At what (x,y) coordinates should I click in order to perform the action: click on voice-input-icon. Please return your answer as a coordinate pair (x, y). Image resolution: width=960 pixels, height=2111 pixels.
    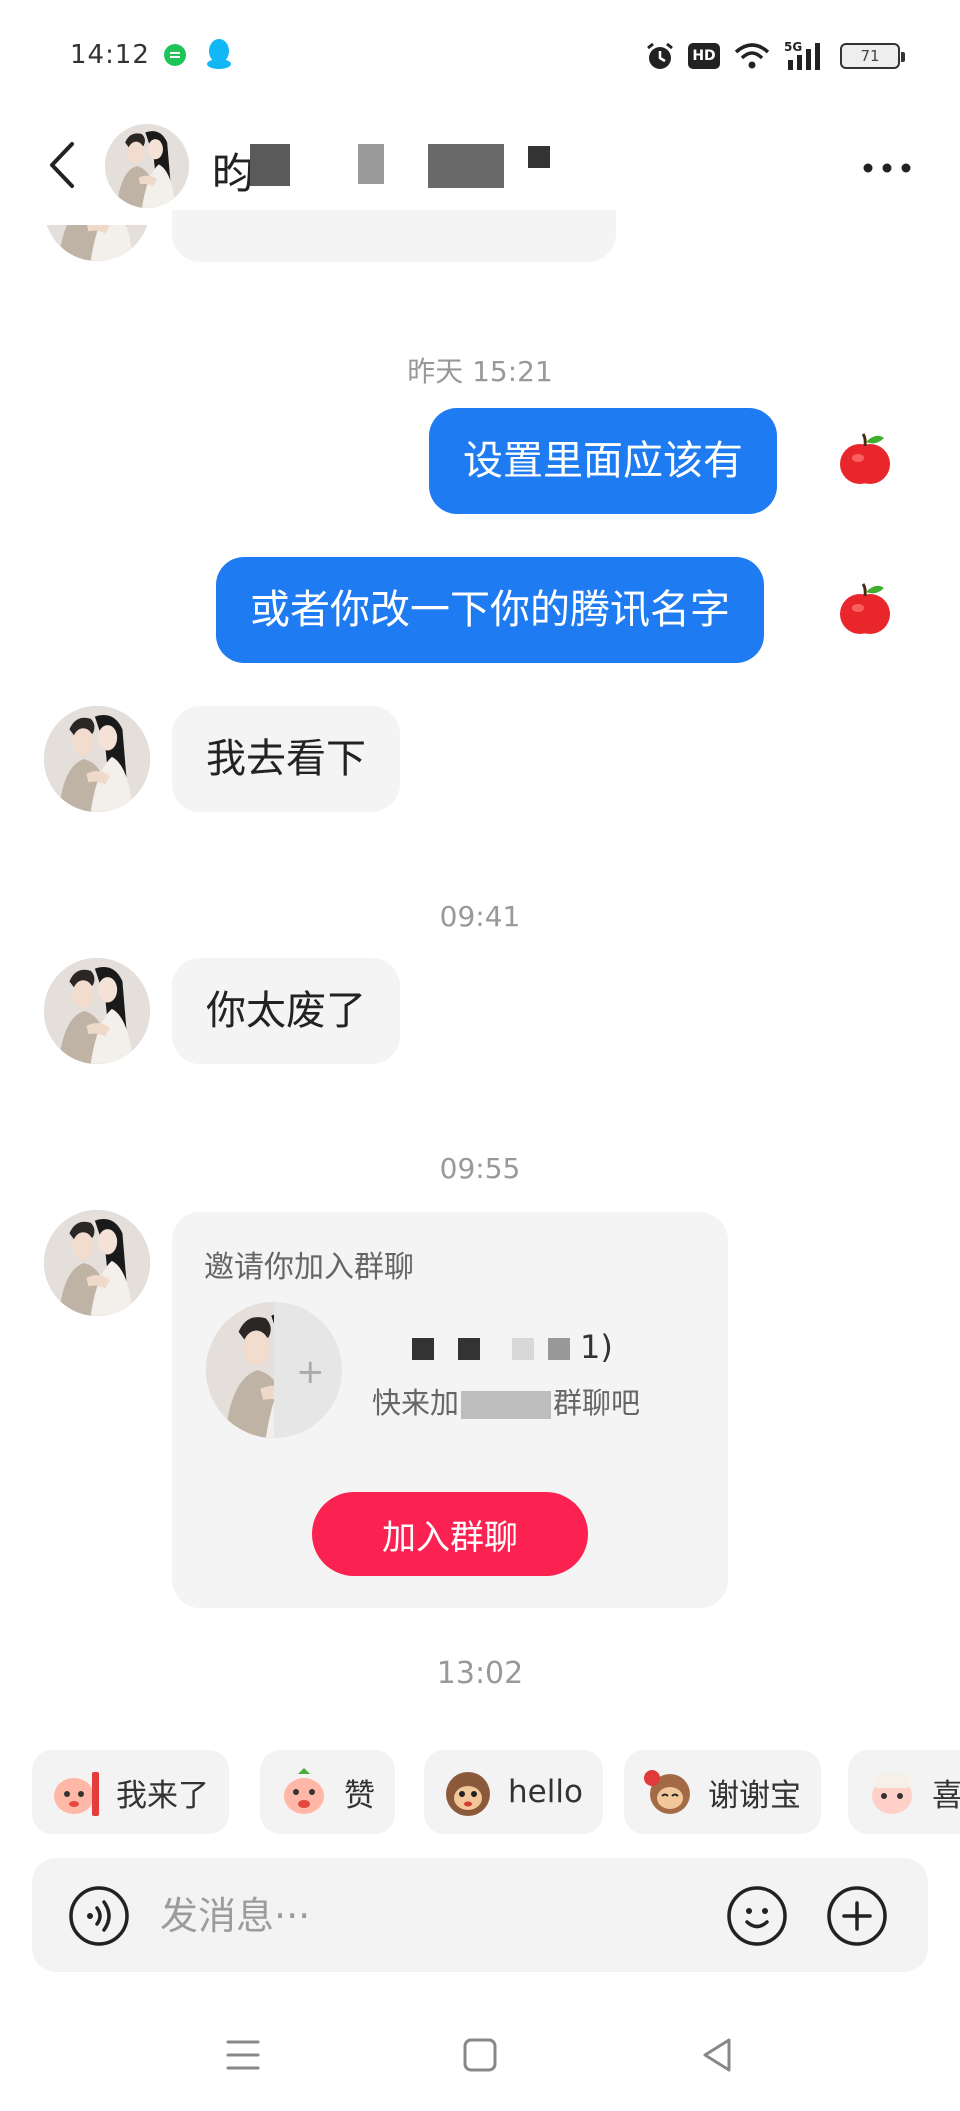
    Looking at the image, I should click on (99, 1916).